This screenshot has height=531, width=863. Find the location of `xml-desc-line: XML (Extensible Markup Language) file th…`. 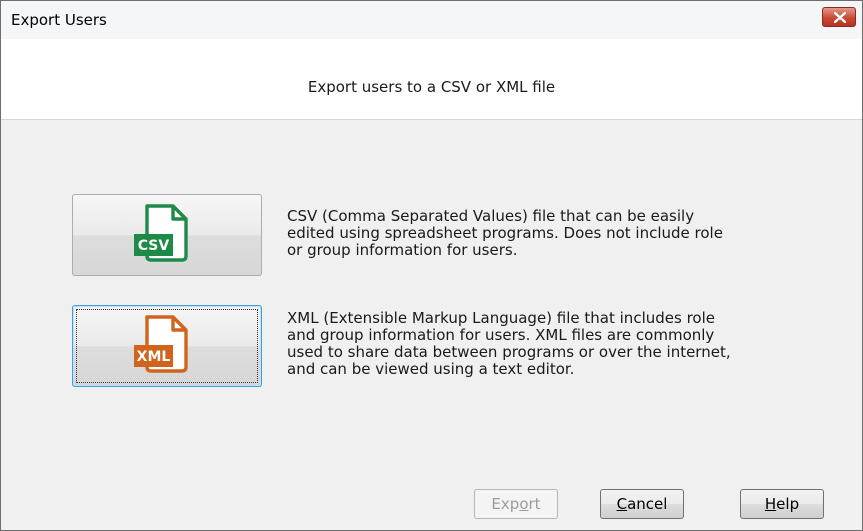

xml-desc-line: XML (Extensible Markup Language) file th… is located at coordinates (501, 318).